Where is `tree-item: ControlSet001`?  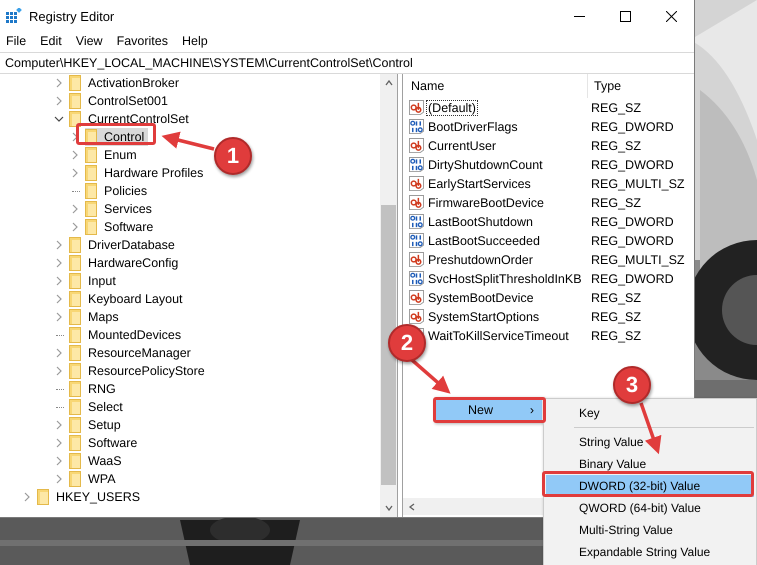 tree-item: ControlSet001 is located at coordinates (120, 101).